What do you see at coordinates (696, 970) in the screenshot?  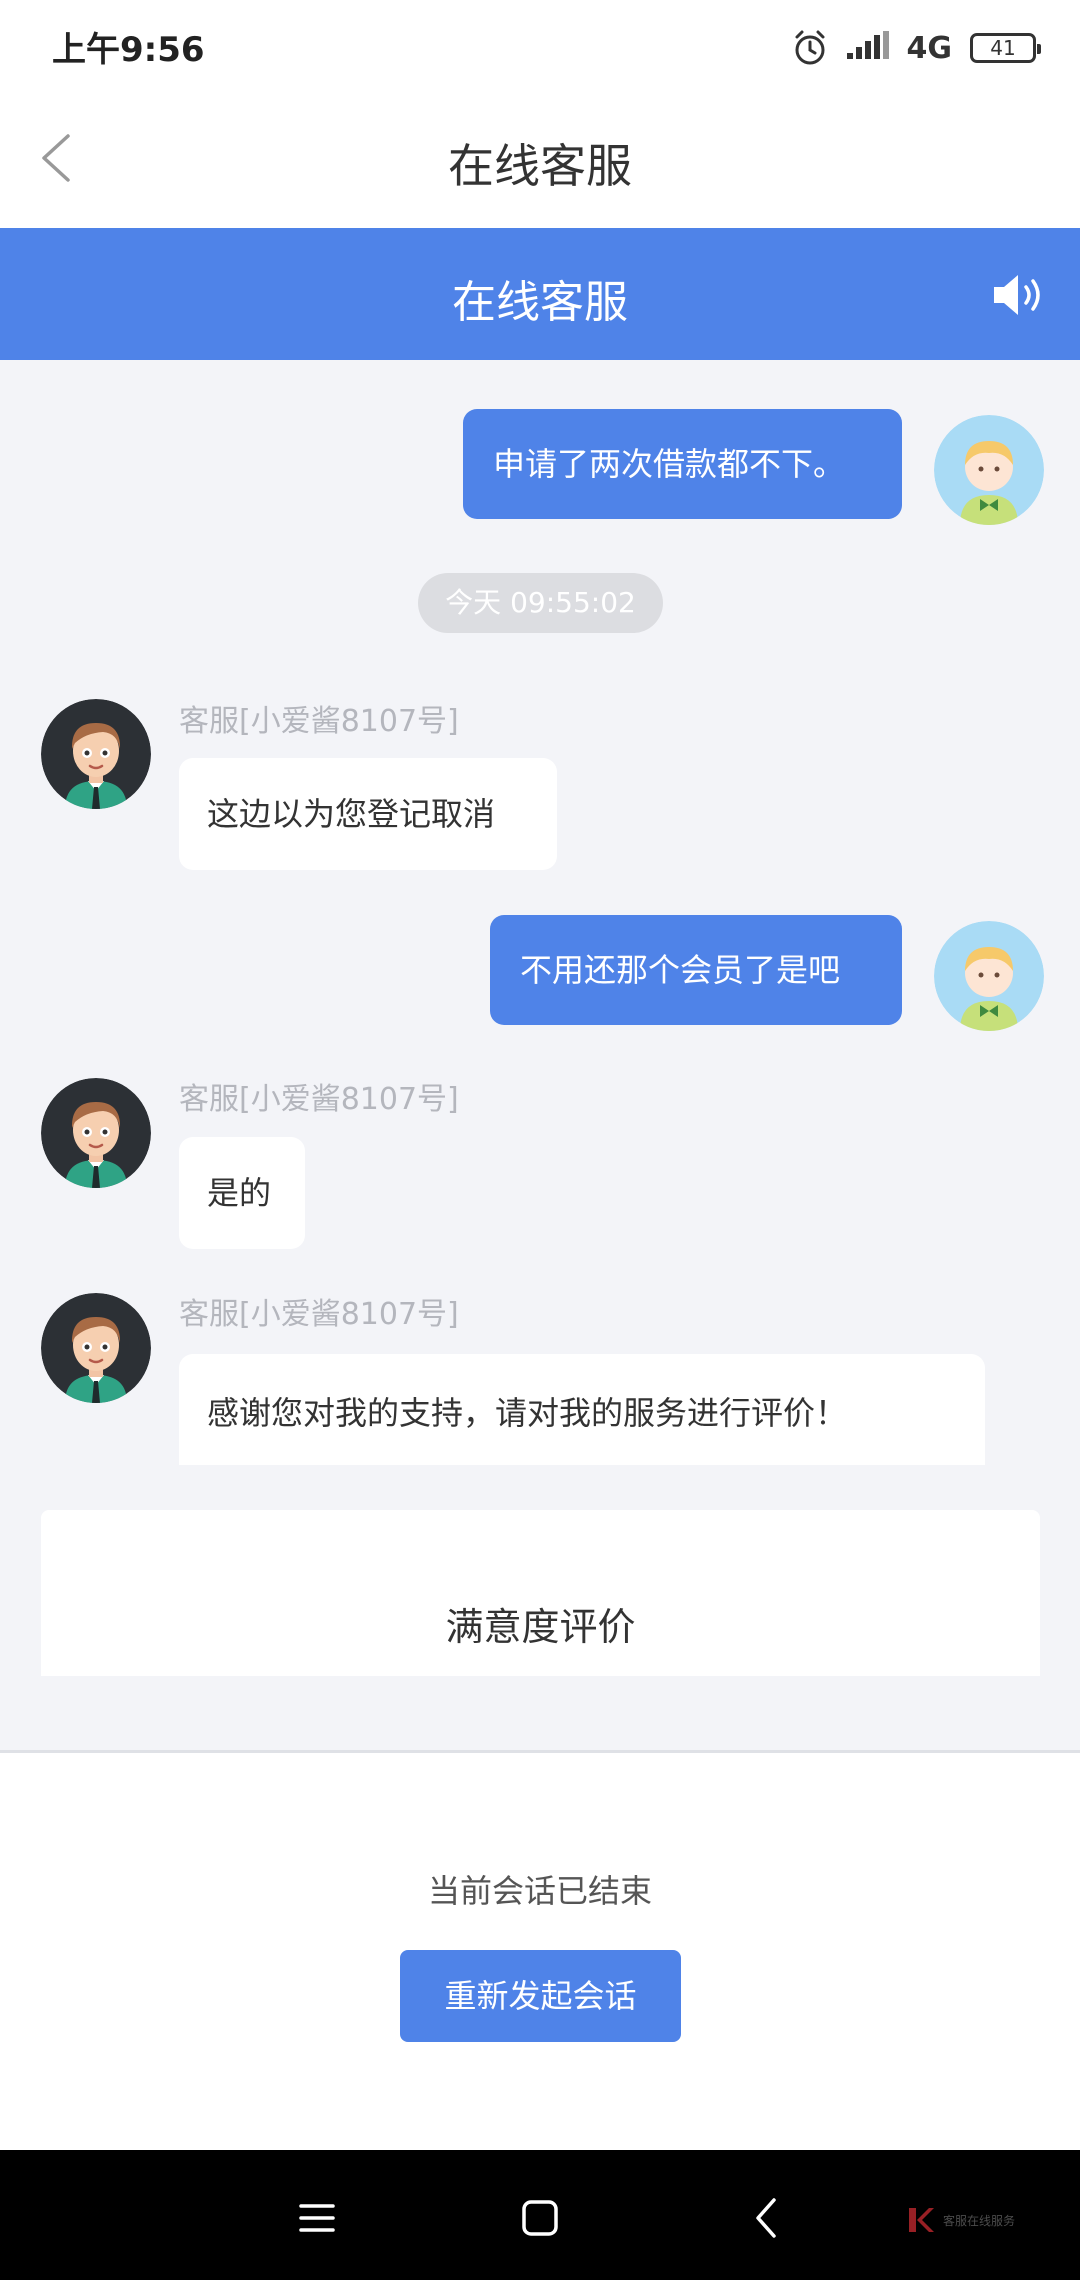 I see `user-message-bubble: 不用还那个会员了是吧` at bounding box center [696, 970].